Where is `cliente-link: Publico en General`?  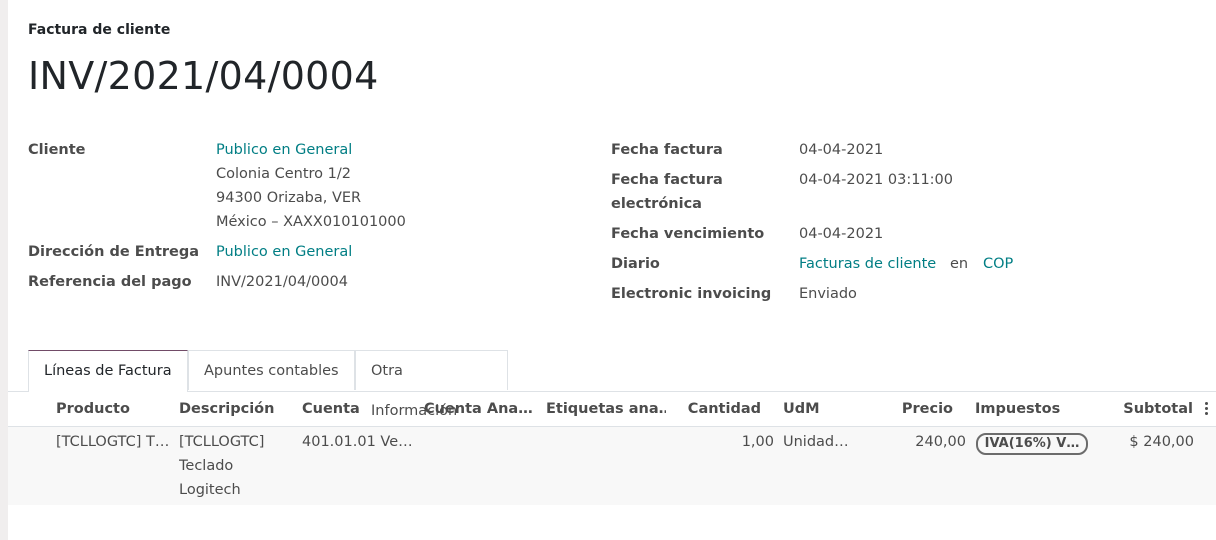
cliente-link: Publico en General is located at coordinates (284, 150).